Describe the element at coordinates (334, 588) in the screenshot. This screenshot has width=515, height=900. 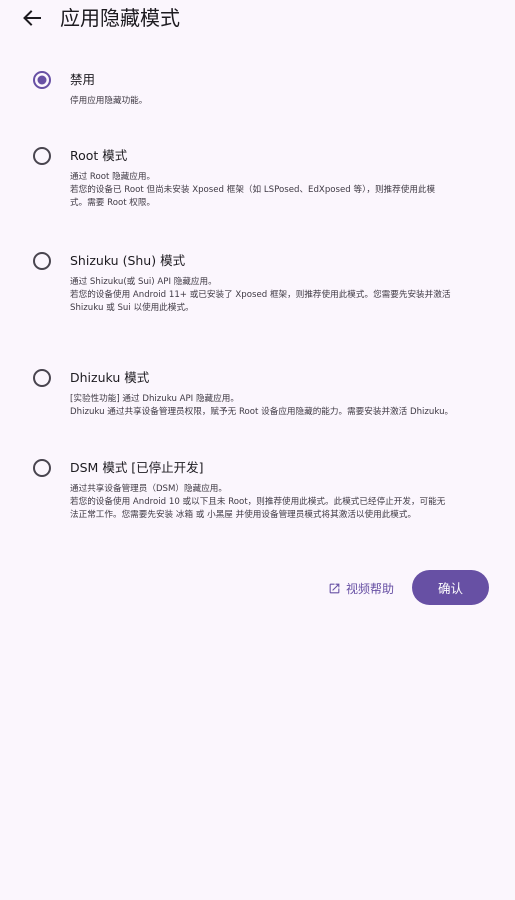
I see `open-external-icon` at that location.